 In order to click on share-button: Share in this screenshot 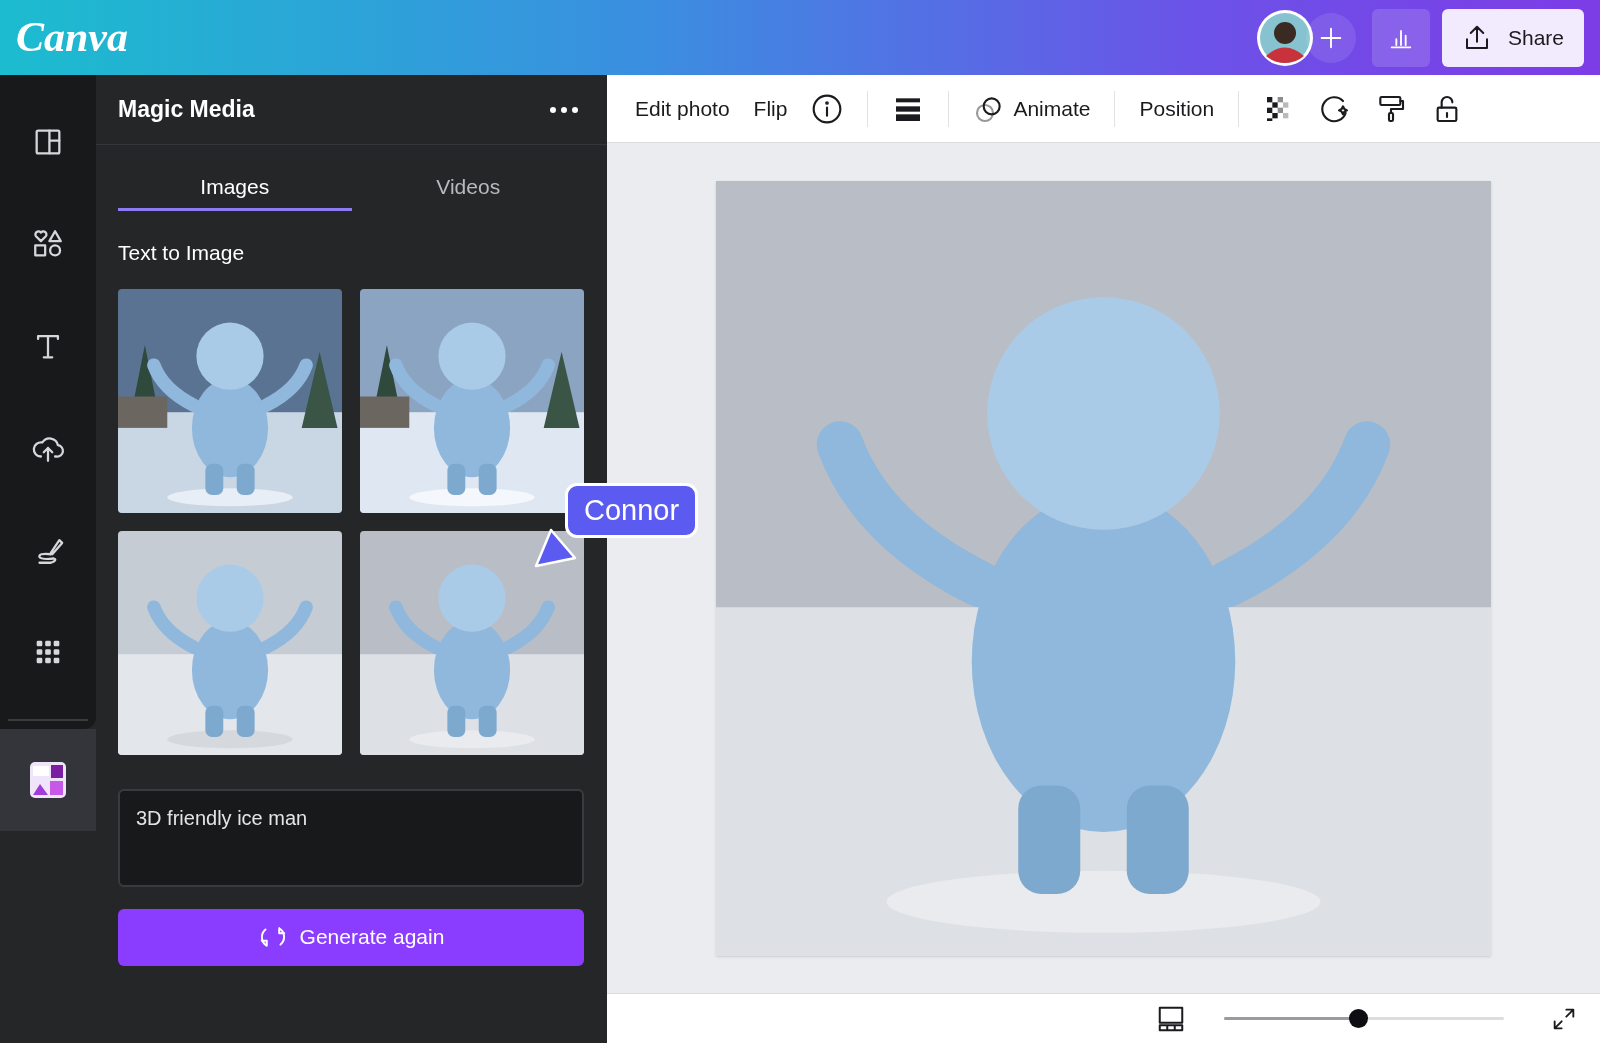, I will do `click(1512, 37)`.